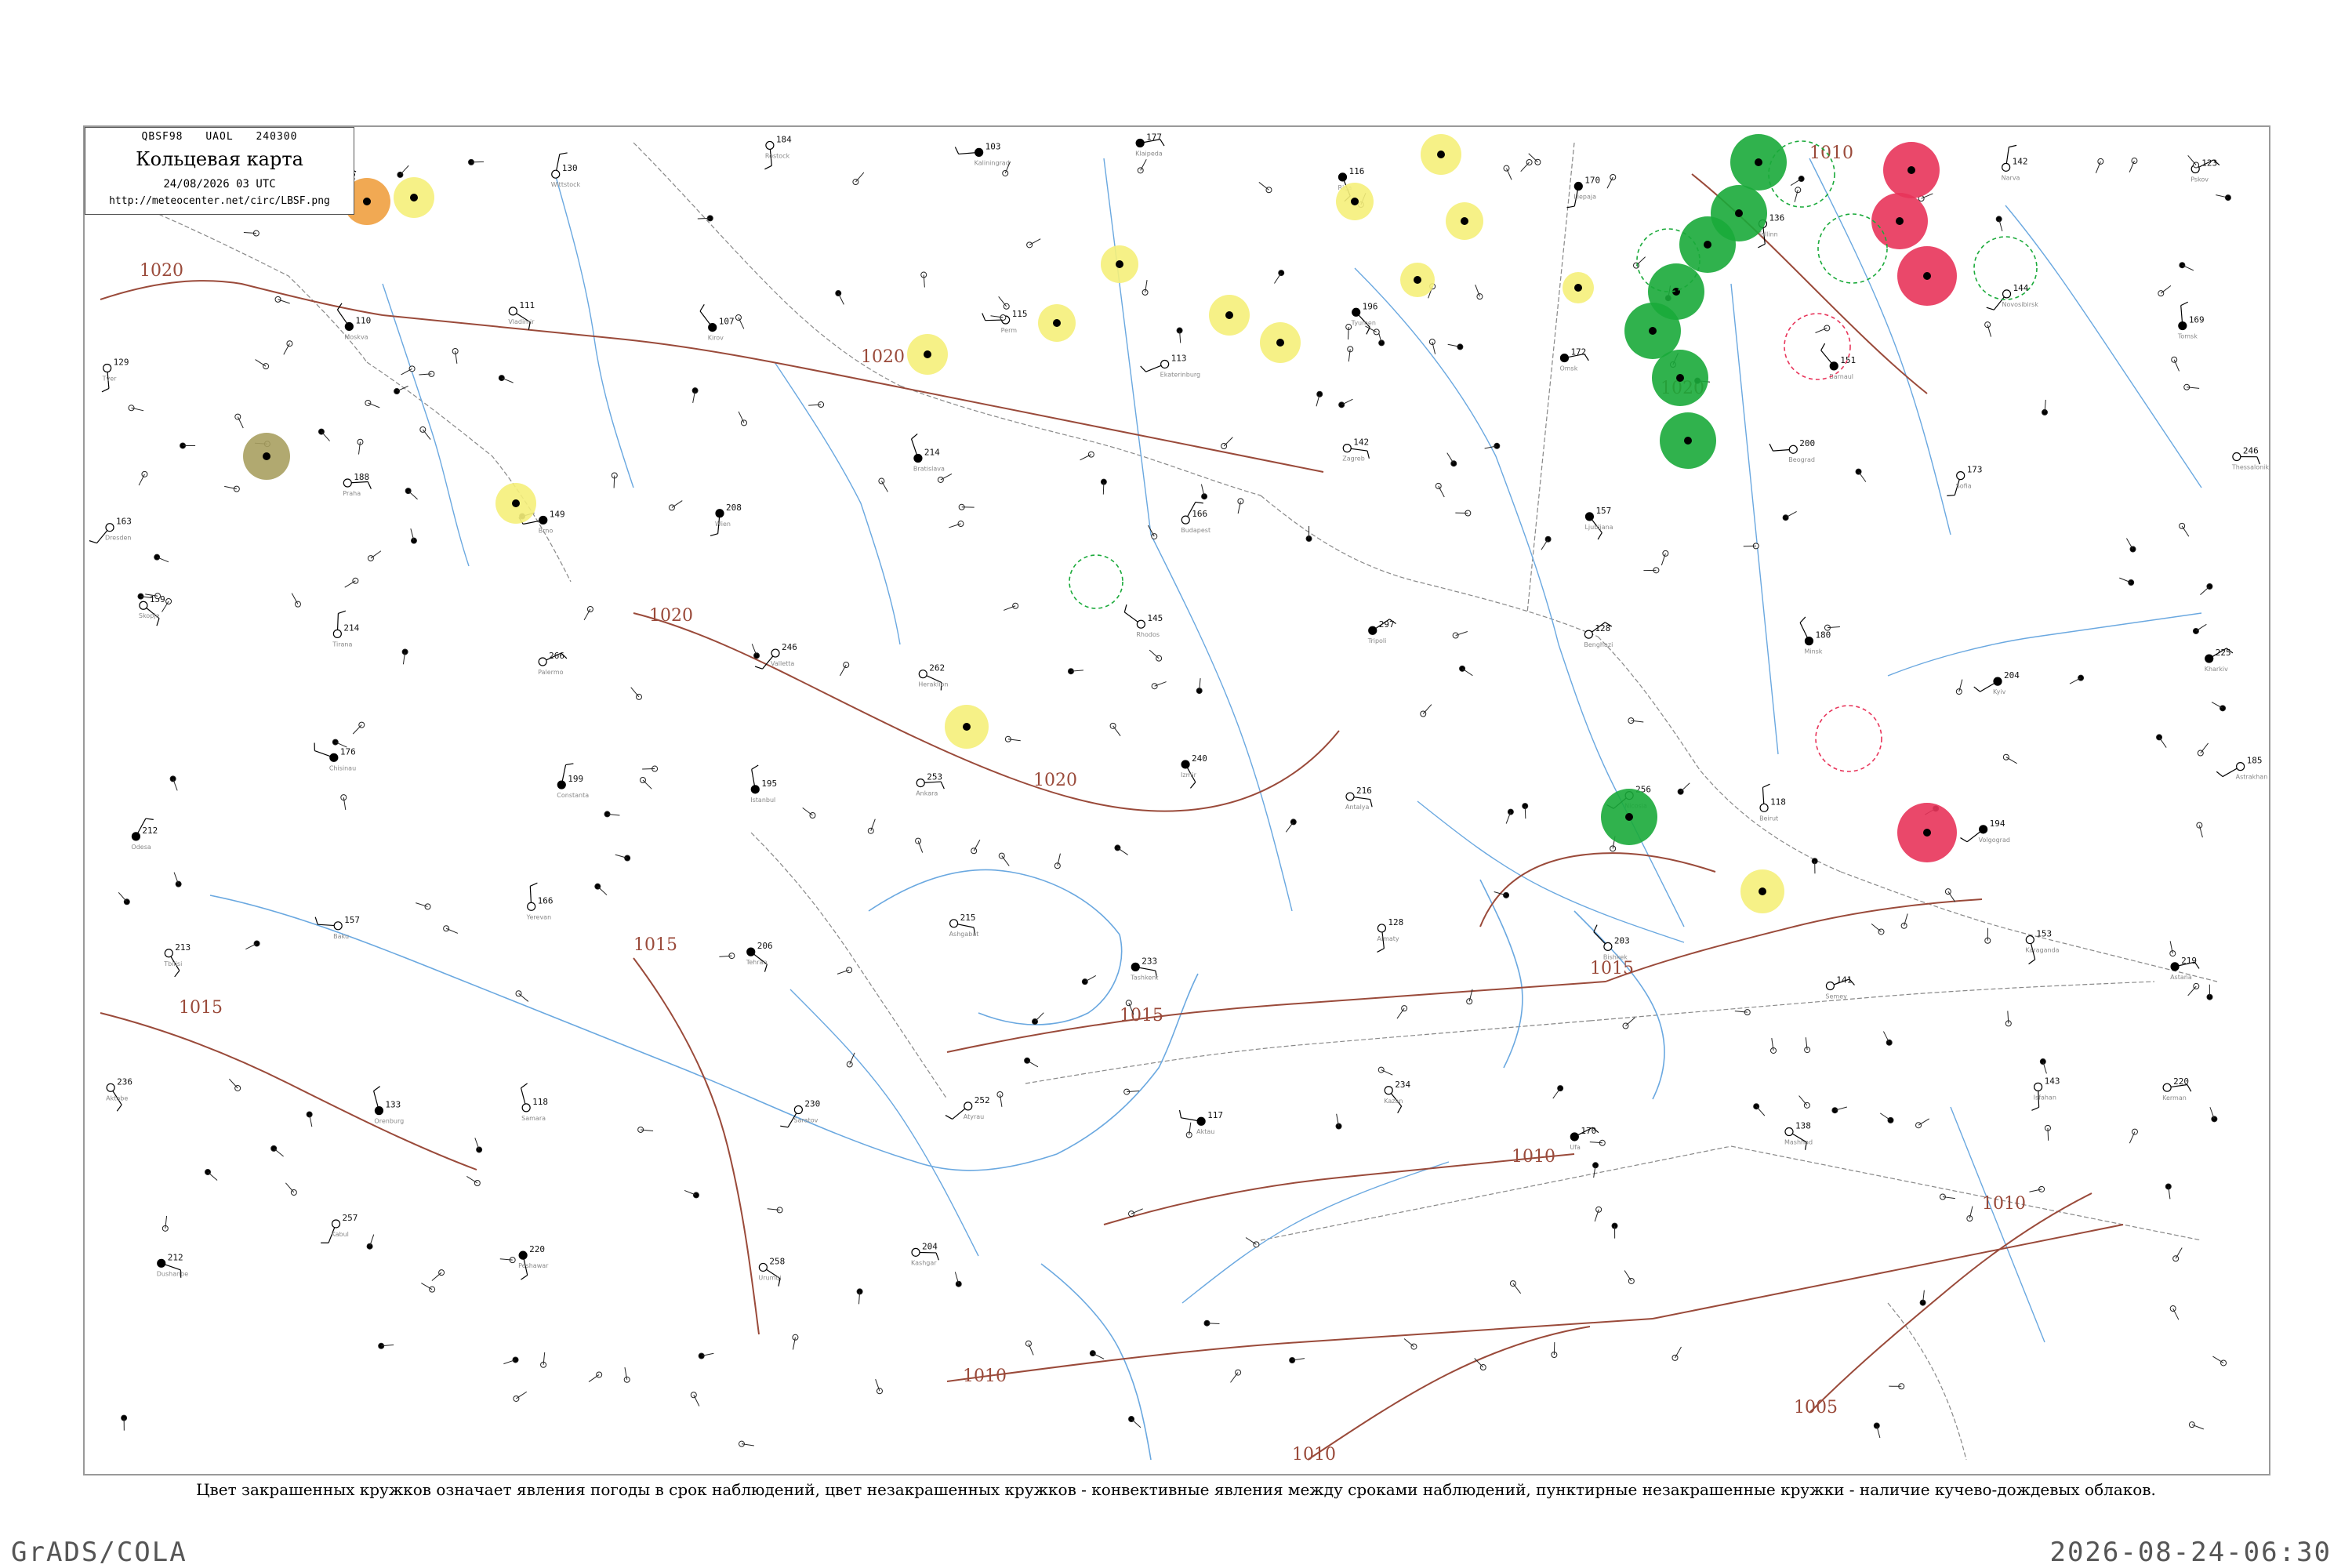 The width and height of the screenshot is (2352, 1568). I want to click on station-plot: 117 Aktau, so click(1200, 1122).